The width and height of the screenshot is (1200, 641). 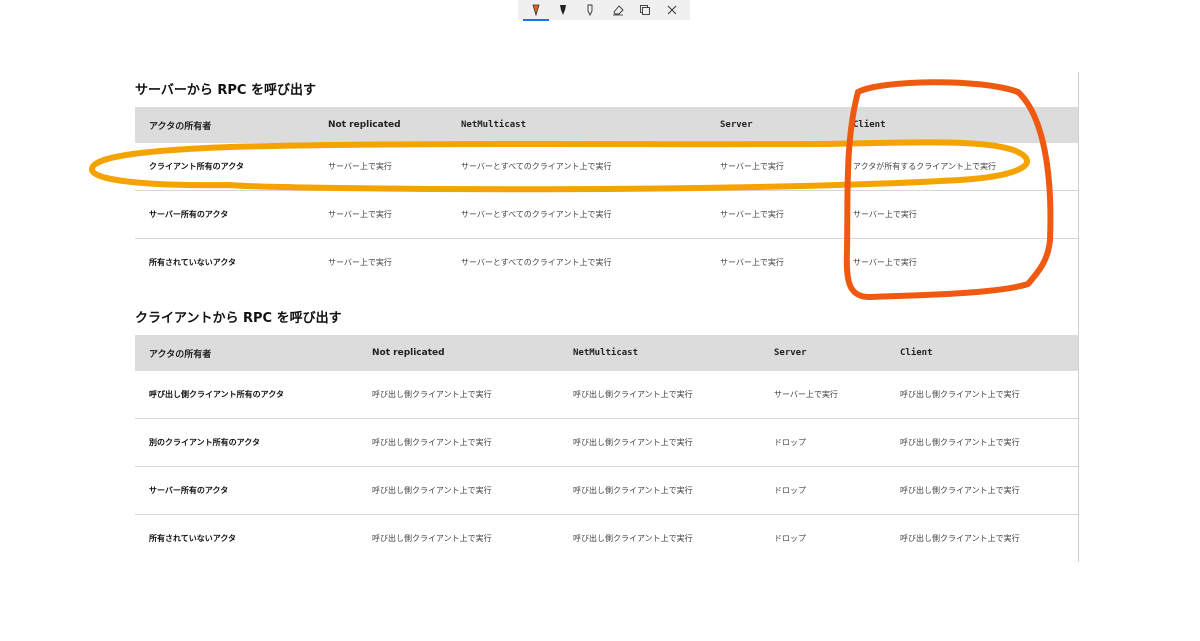 I want to click on ink-toolbar, so click(x=604, y=10).